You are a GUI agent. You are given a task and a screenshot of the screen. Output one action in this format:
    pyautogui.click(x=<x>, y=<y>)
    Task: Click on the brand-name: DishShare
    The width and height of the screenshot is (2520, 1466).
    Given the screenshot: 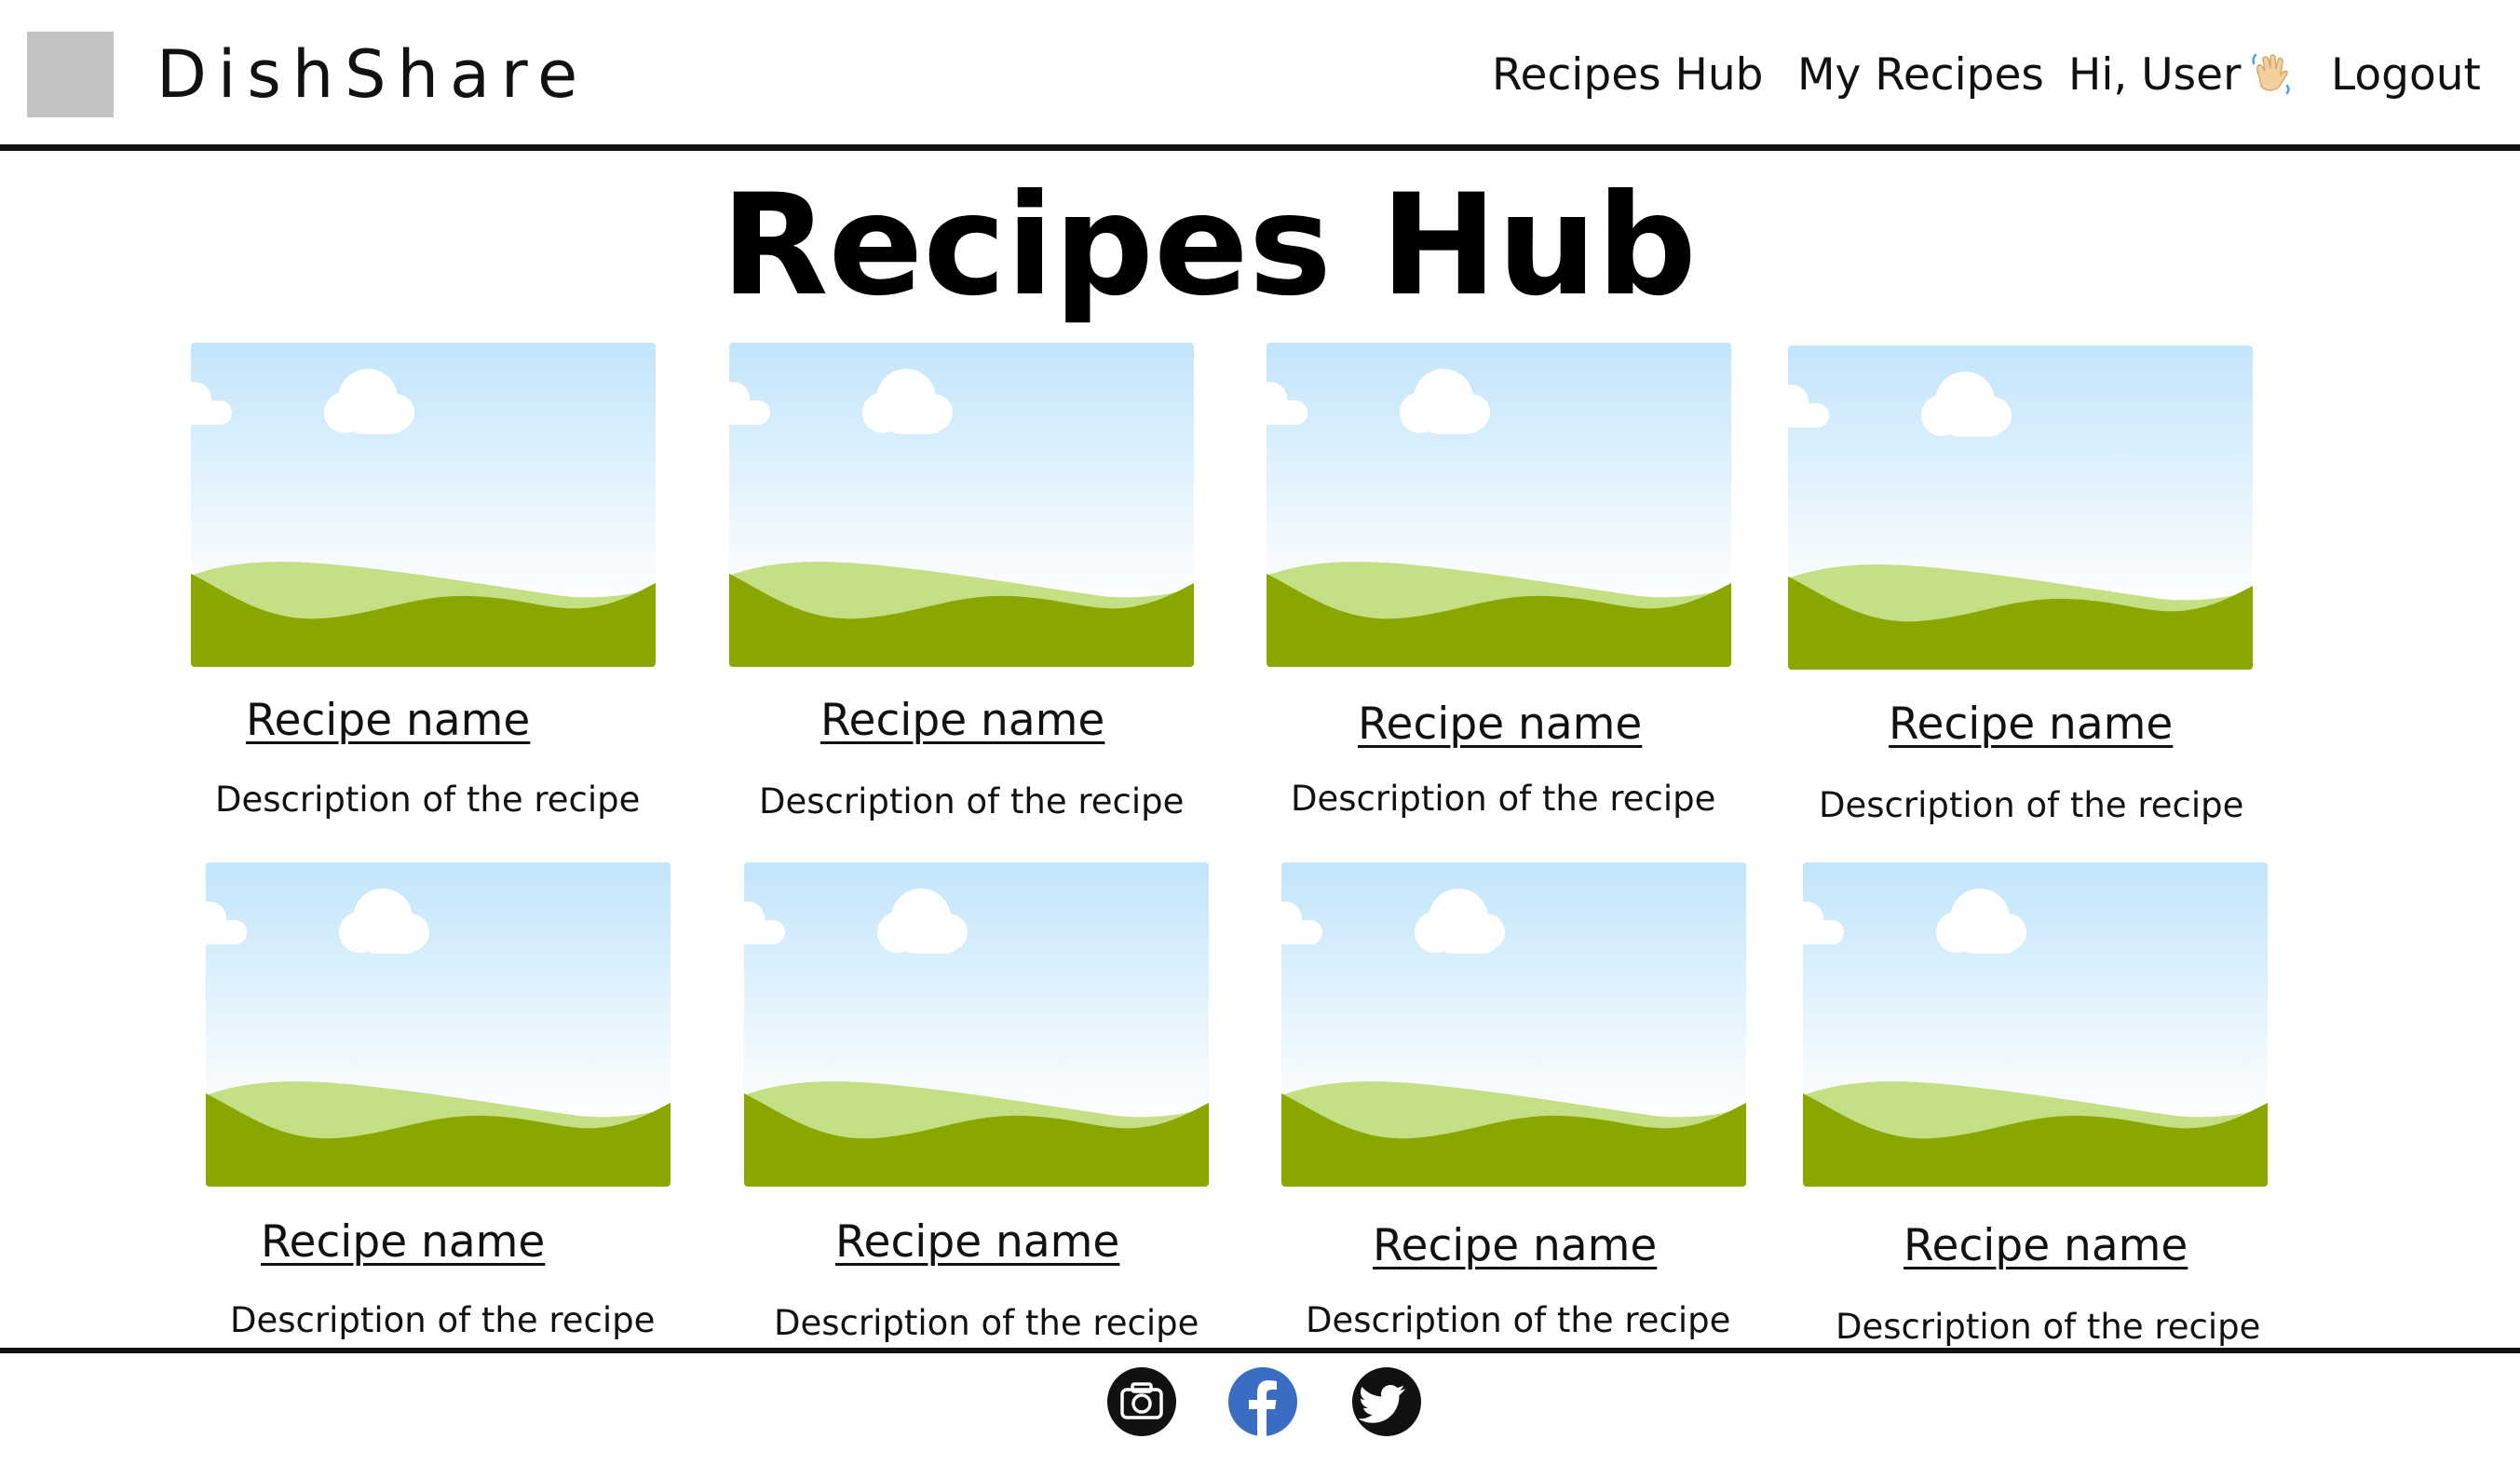 What is the action you would take?
    pyautogui.click(x=372, y=74)
    